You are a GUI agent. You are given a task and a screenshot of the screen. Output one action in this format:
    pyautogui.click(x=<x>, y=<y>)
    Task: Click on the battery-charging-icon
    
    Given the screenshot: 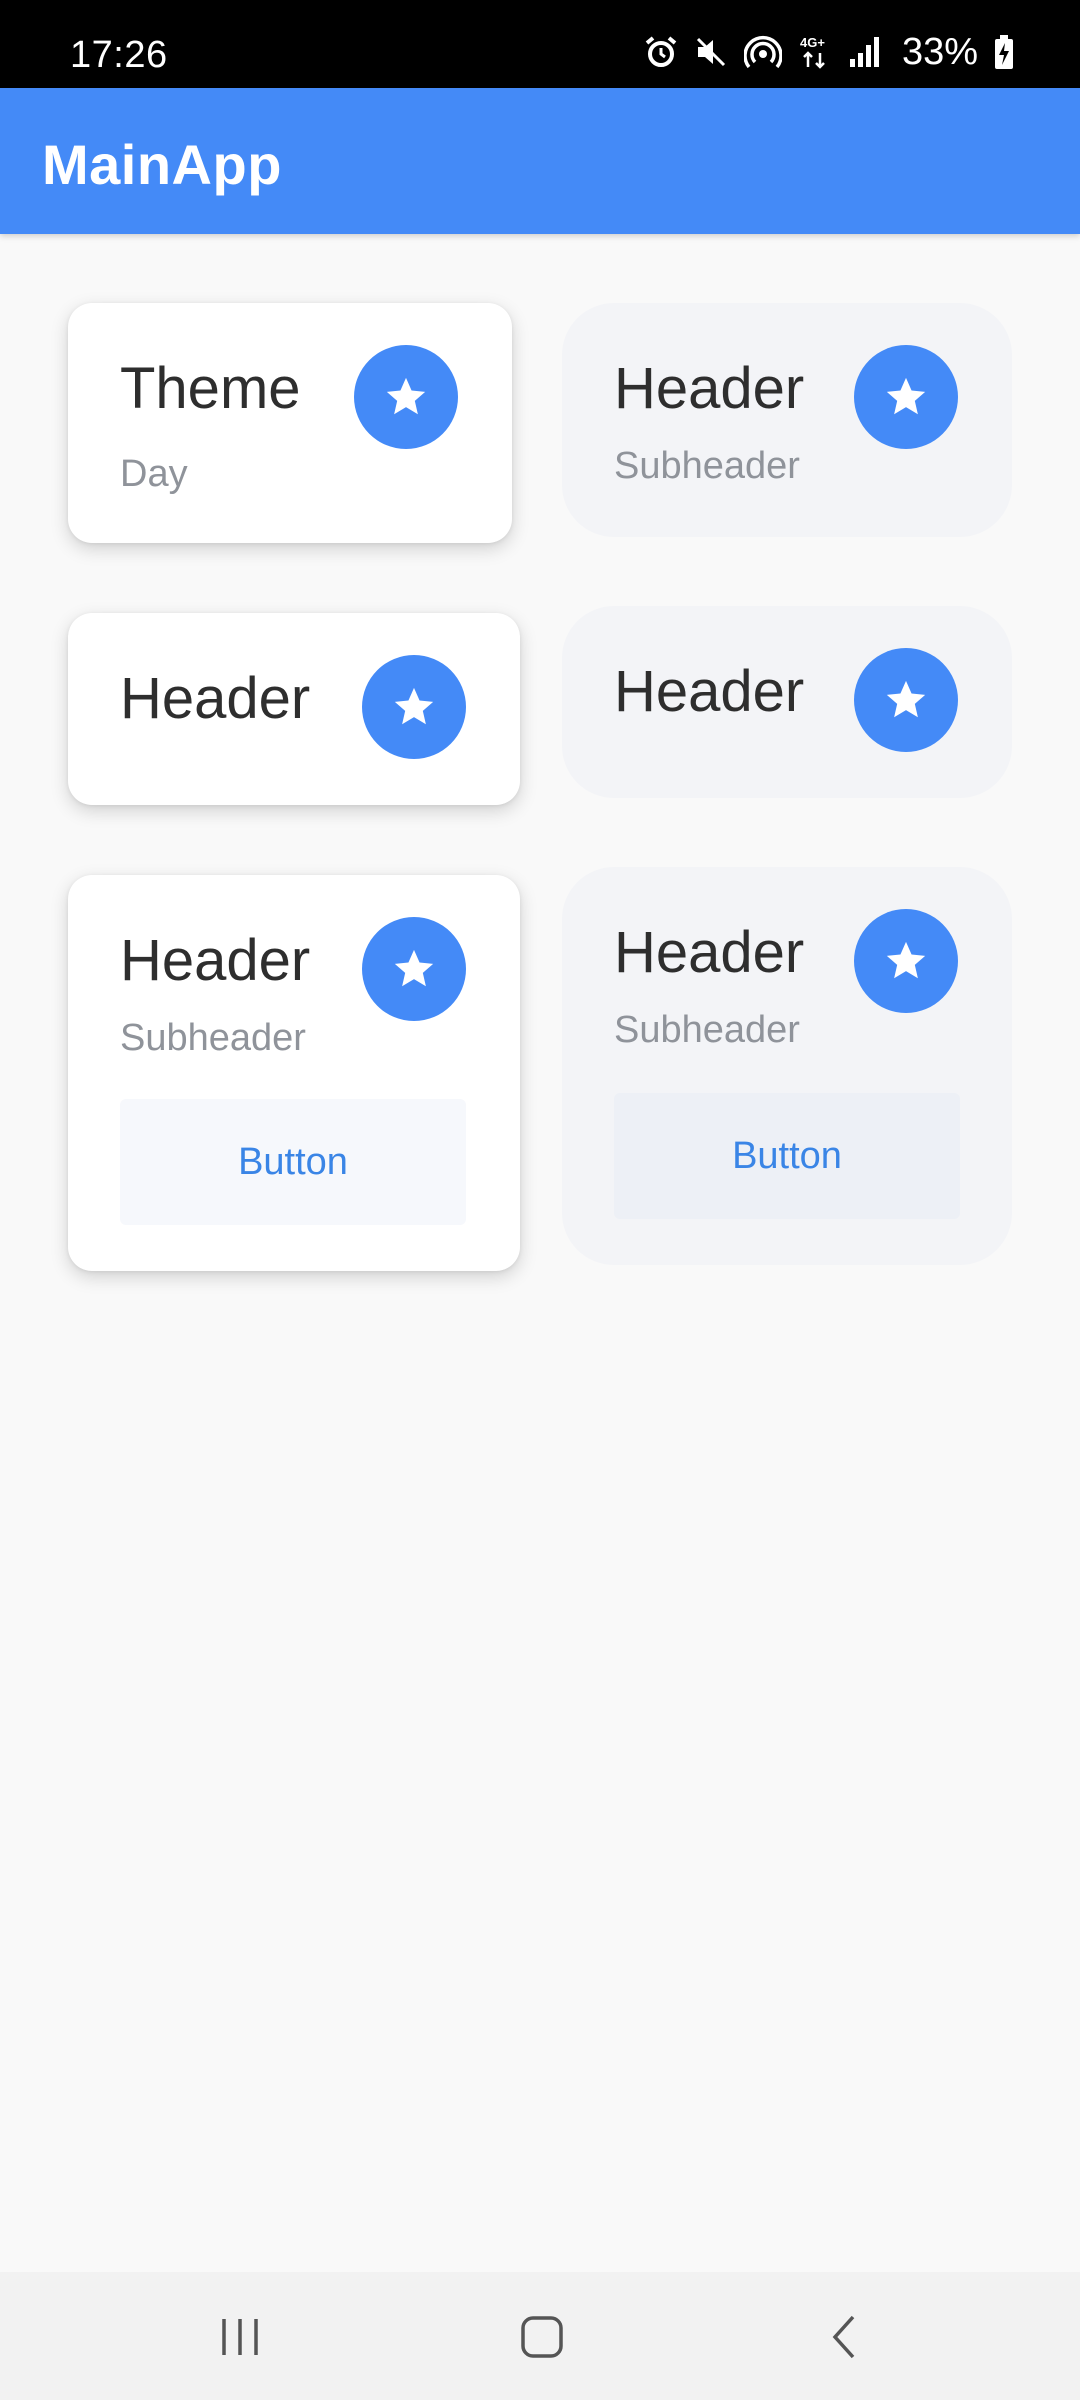 What is the action you would take?
    pyautogui.click(x=1004, y=52)
    